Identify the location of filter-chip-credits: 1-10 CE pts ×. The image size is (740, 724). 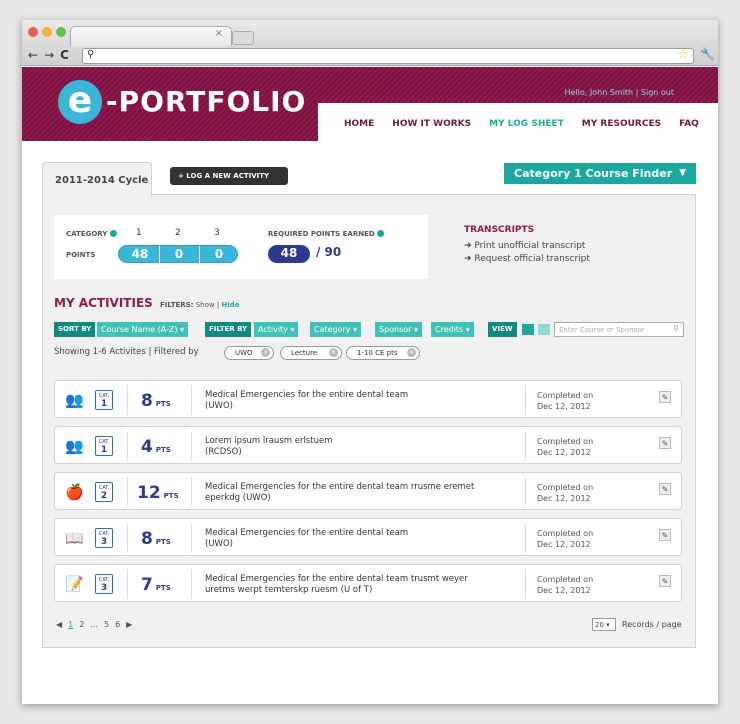
(383, 353).